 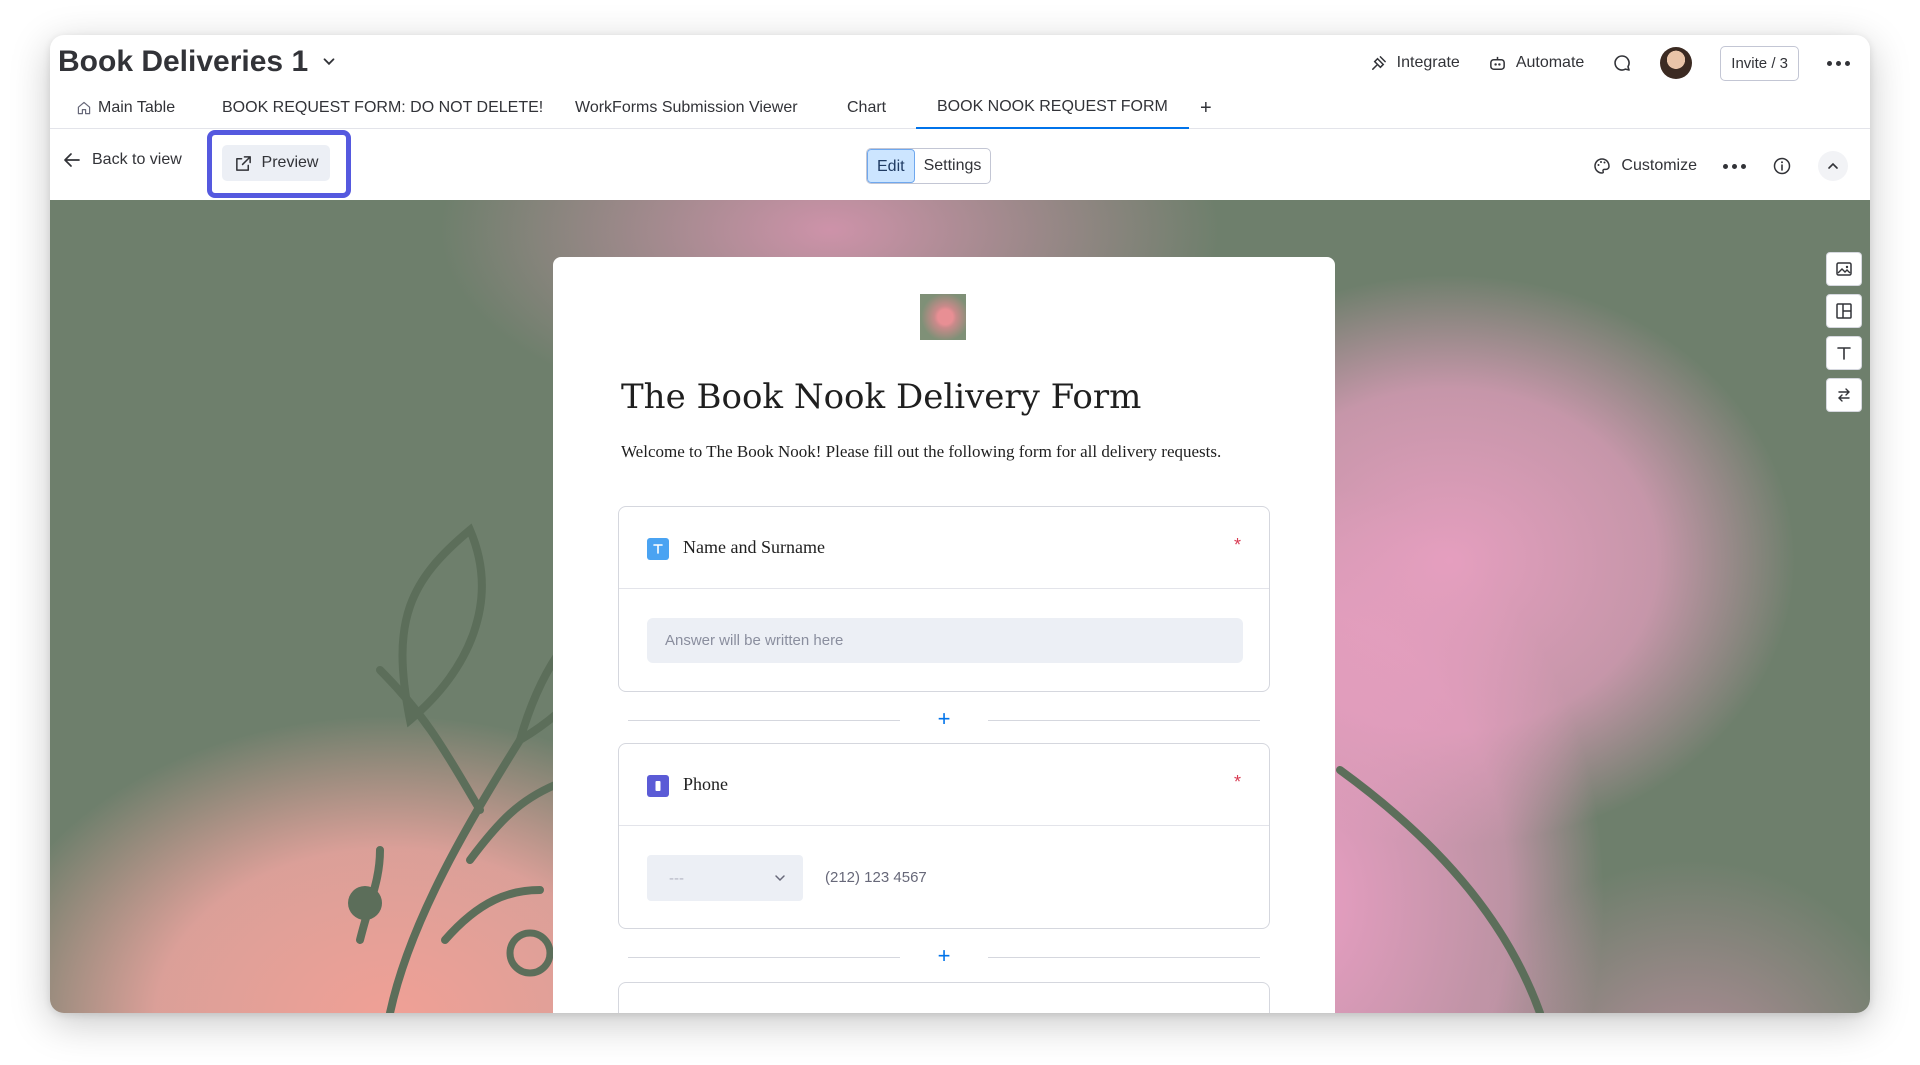 What do you see at coordinates (1550, 62) in the screenshot?
I see `automate-label: Automate` at bounding box center [1550, 62].